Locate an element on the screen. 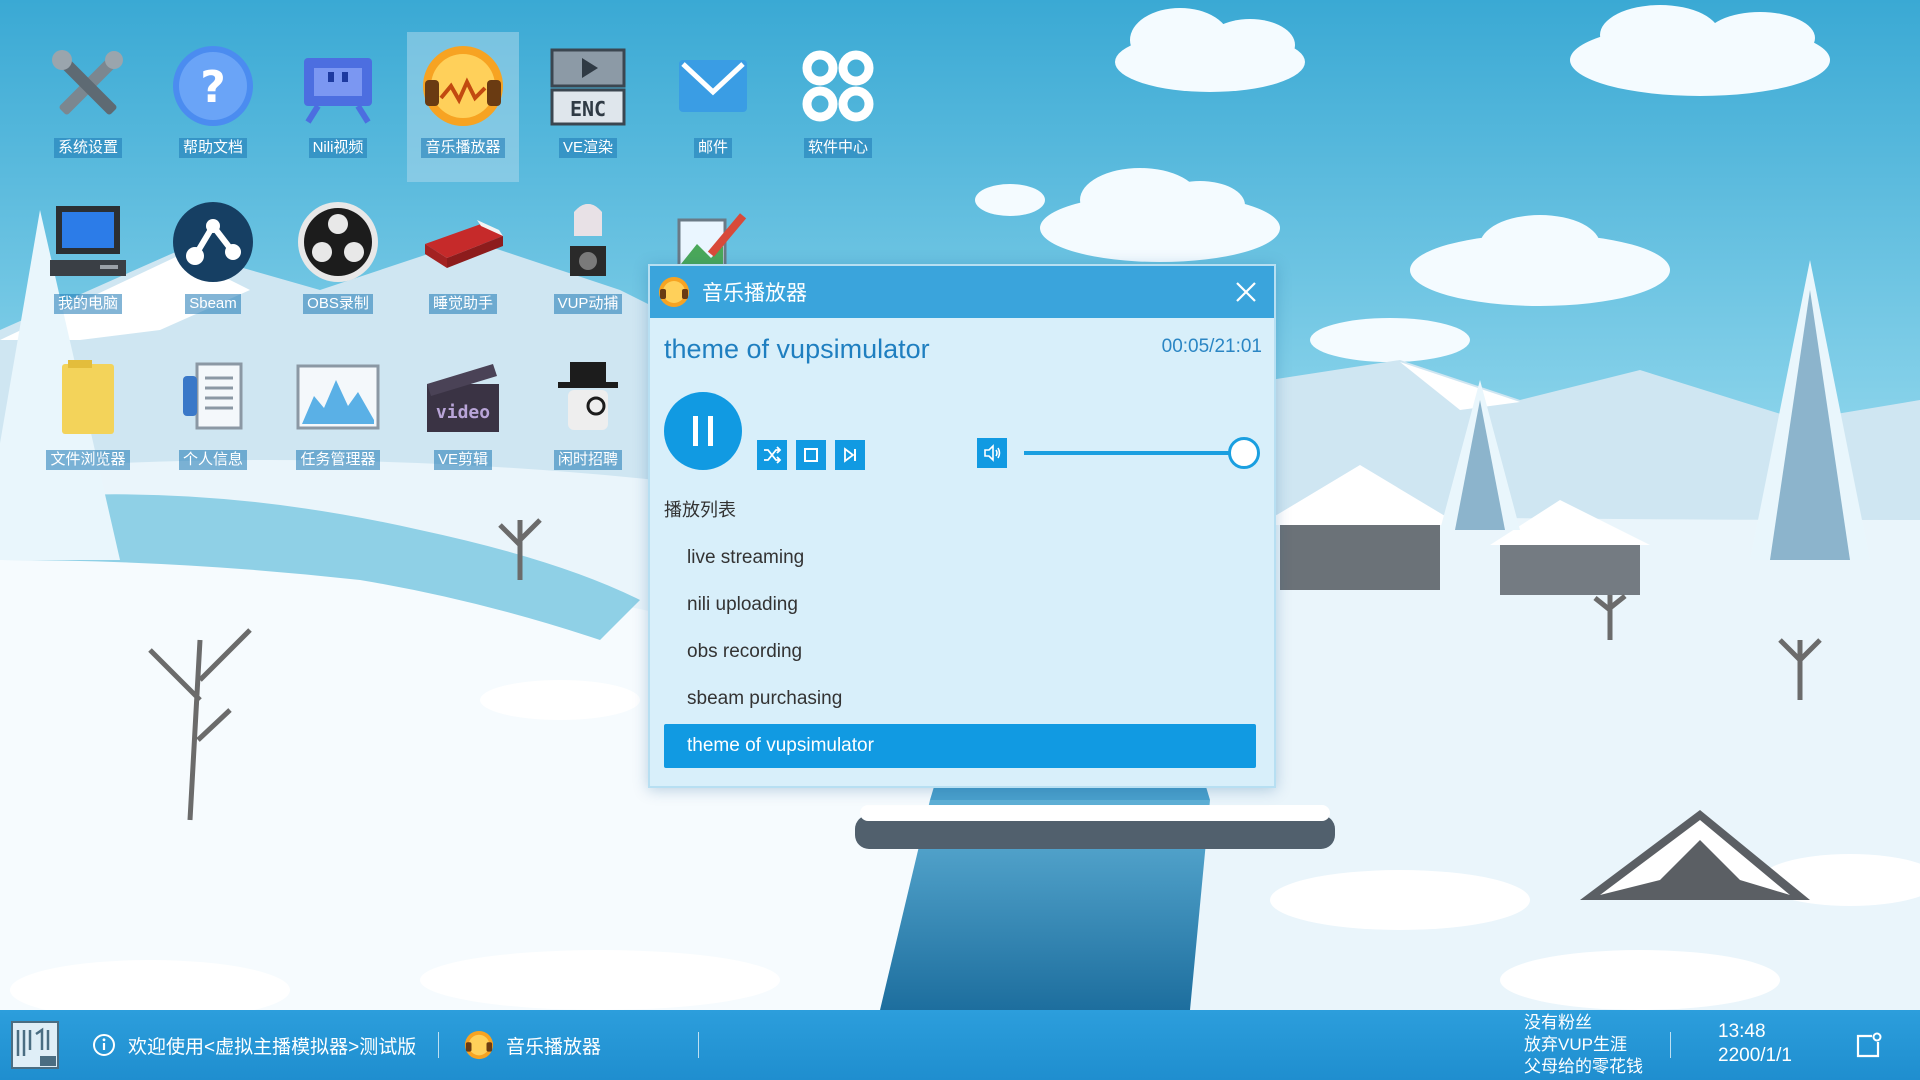 This screenshot has height=1080, width=1920. desktop-icon-task-manager: 任务管理器 is located at coordinates (338, 419).